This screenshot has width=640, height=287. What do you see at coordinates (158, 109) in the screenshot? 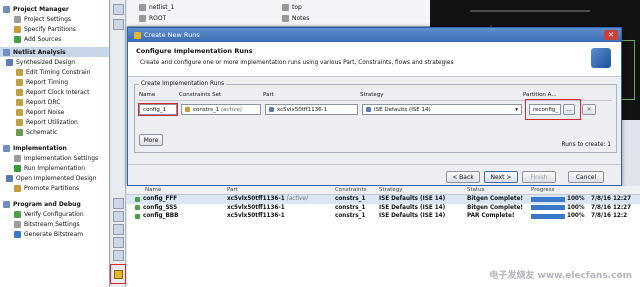
I see `run-name-field: config_1` at bounding box center [158, 109].